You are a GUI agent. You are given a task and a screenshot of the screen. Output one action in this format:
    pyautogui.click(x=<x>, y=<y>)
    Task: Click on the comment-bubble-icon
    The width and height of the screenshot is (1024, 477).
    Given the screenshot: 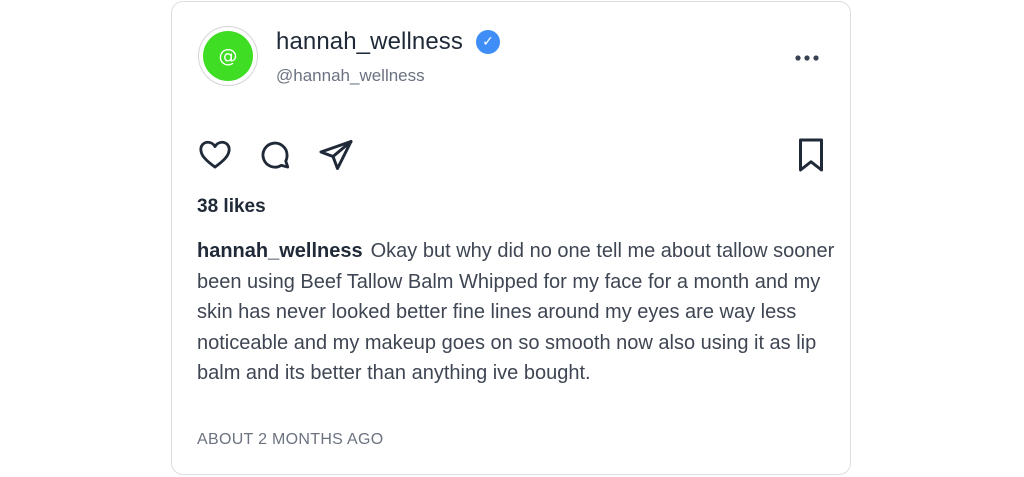 What is the action you would take?
    pyautogui.click(x=275, y=155)
    